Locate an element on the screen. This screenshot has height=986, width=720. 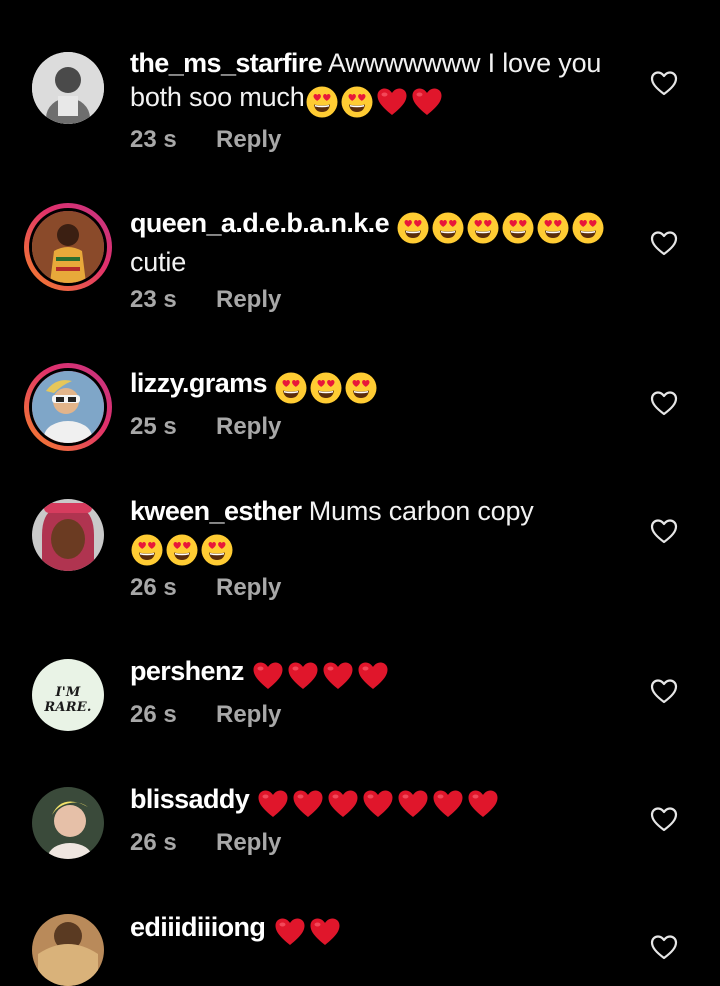
comment-meta: 25 s Reply is located at coordinates (205, 427).